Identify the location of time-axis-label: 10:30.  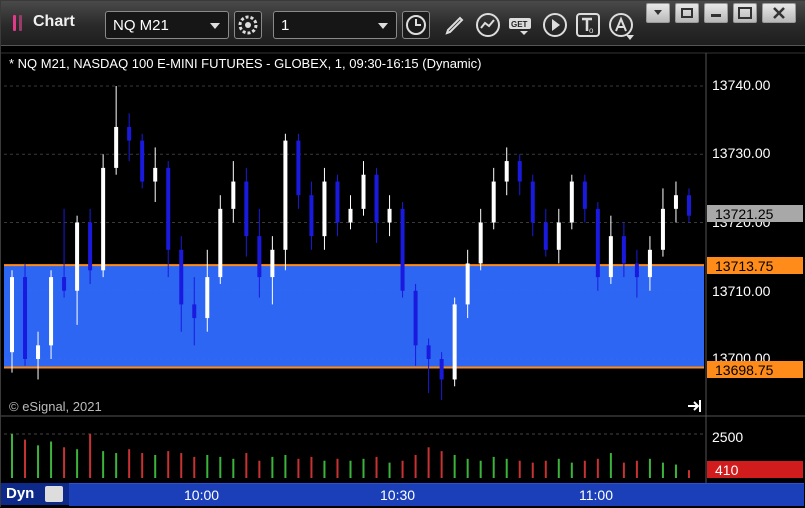
(398, 495).